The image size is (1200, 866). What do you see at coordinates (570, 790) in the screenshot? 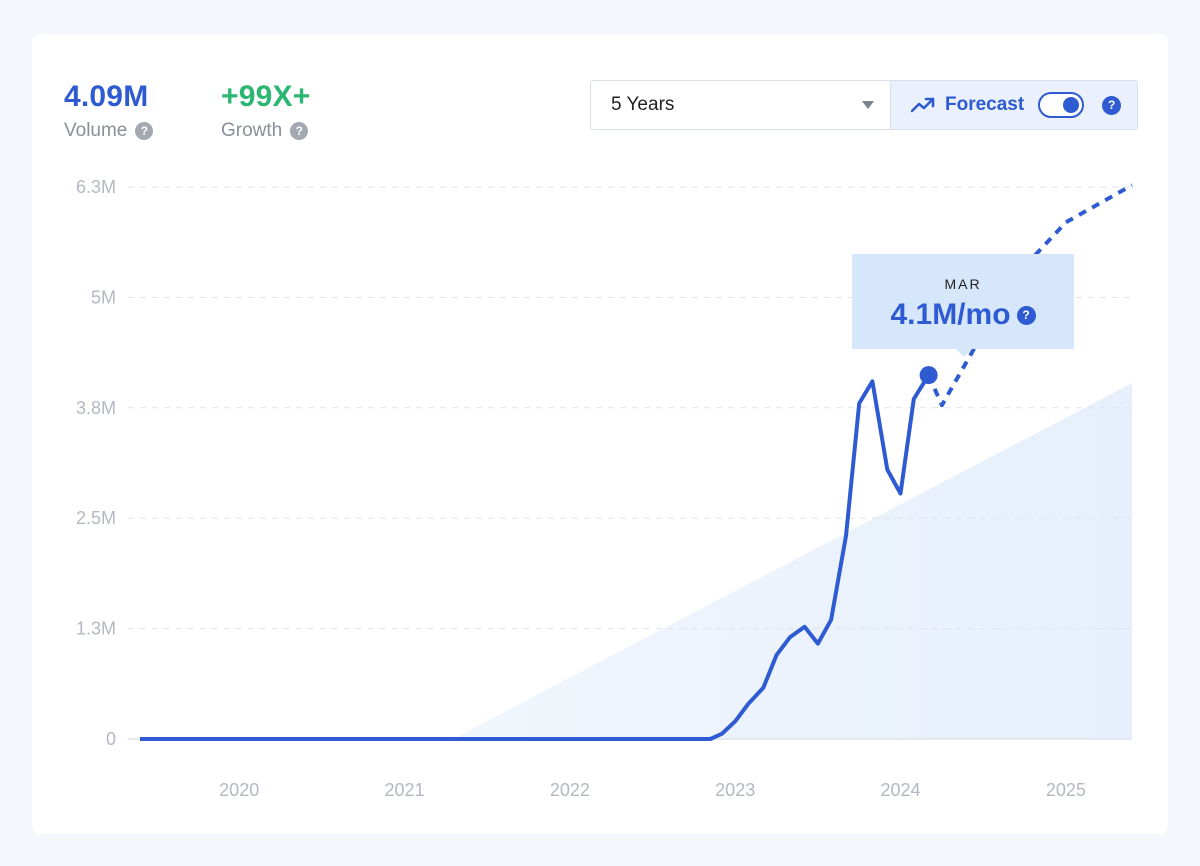
I see `x-tick-label: 2022` at bounding box center [570, 790].